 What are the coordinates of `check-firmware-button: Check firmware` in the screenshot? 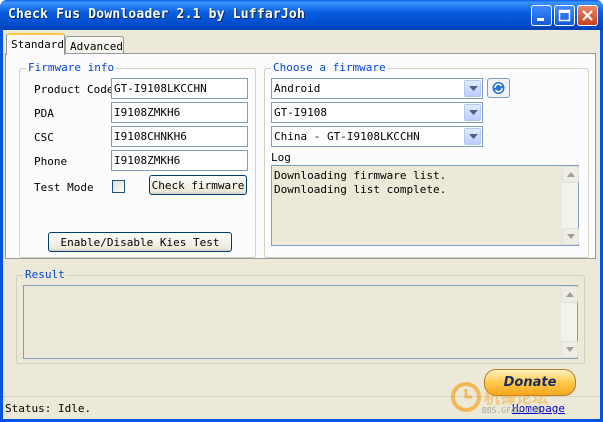 It's located at (198, 185).